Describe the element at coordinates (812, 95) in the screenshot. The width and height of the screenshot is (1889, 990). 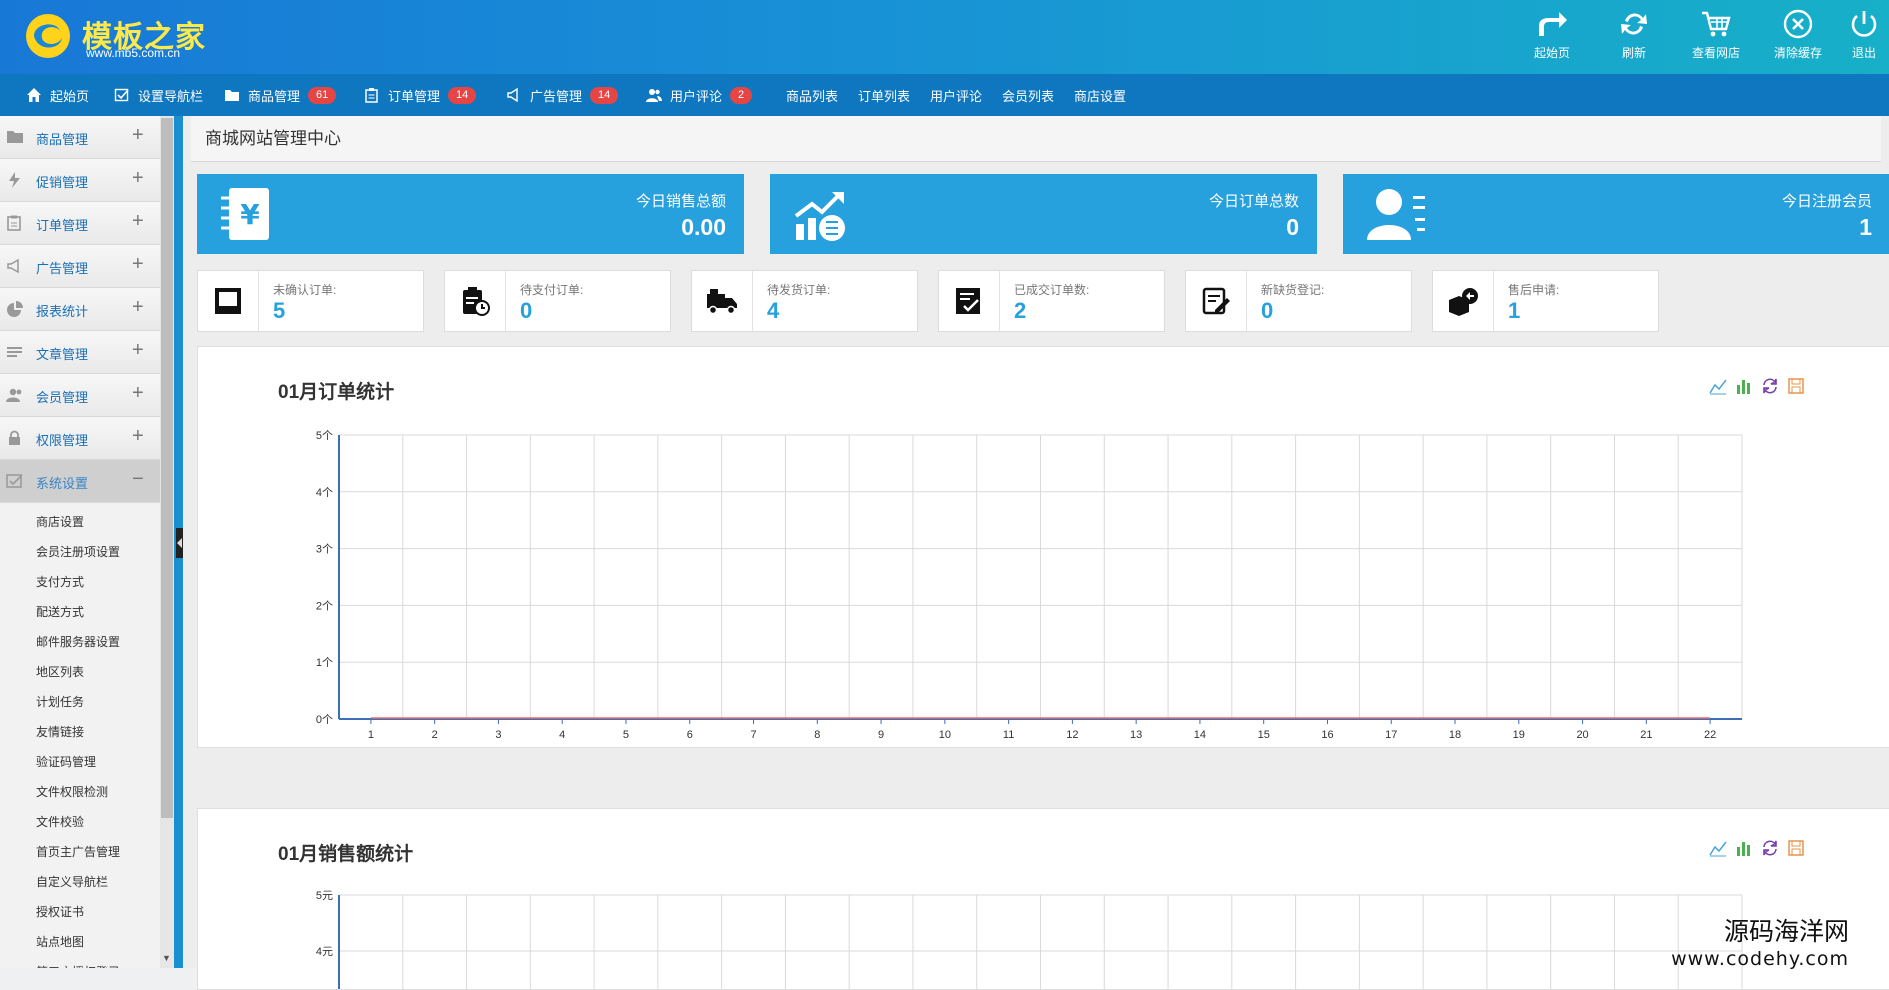
I see `nav-item-goods-list: 商品列表` at that location.